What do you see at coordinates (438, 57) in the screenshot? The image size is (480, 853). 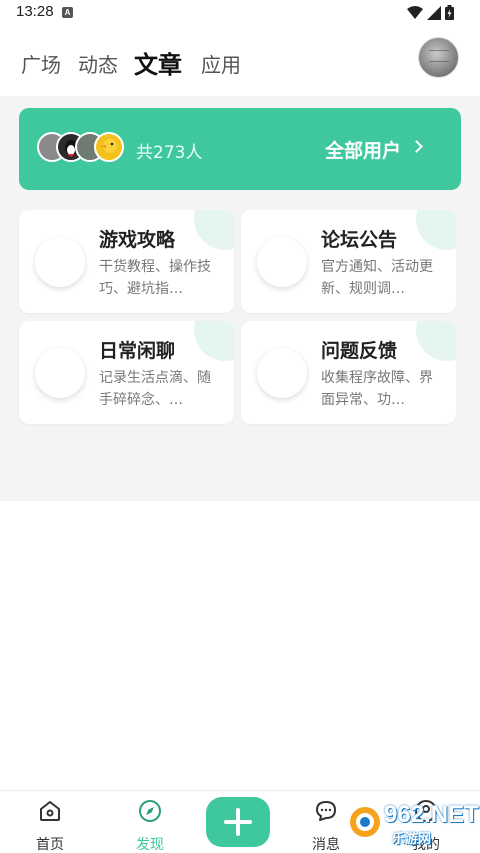 I see `profile-avatar` at bounding box center [438, 57].